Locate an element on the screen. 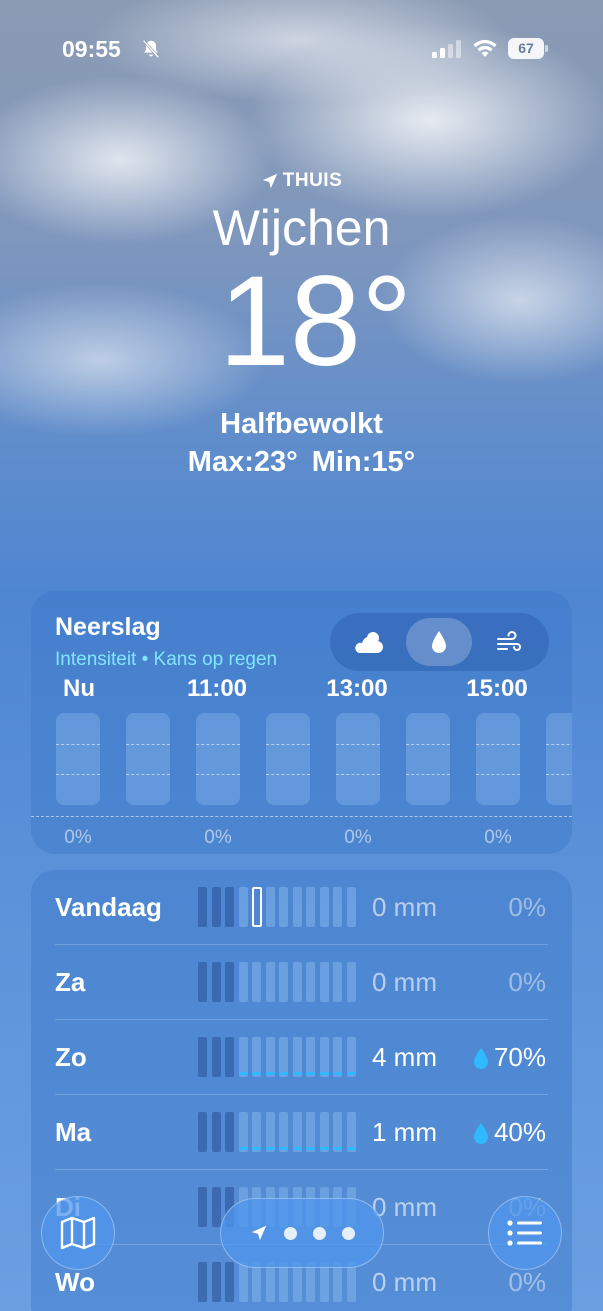 Image resolution: width=603 pixels, height=1311 pixels. day-row: Zo 4 mm 70% is located at coordinates (301, 1057).